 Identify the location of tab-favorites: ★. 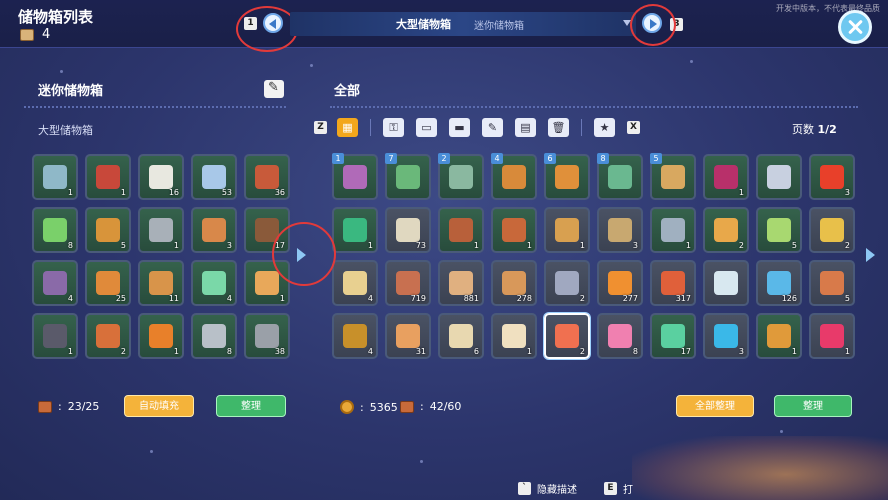
(604, 127).